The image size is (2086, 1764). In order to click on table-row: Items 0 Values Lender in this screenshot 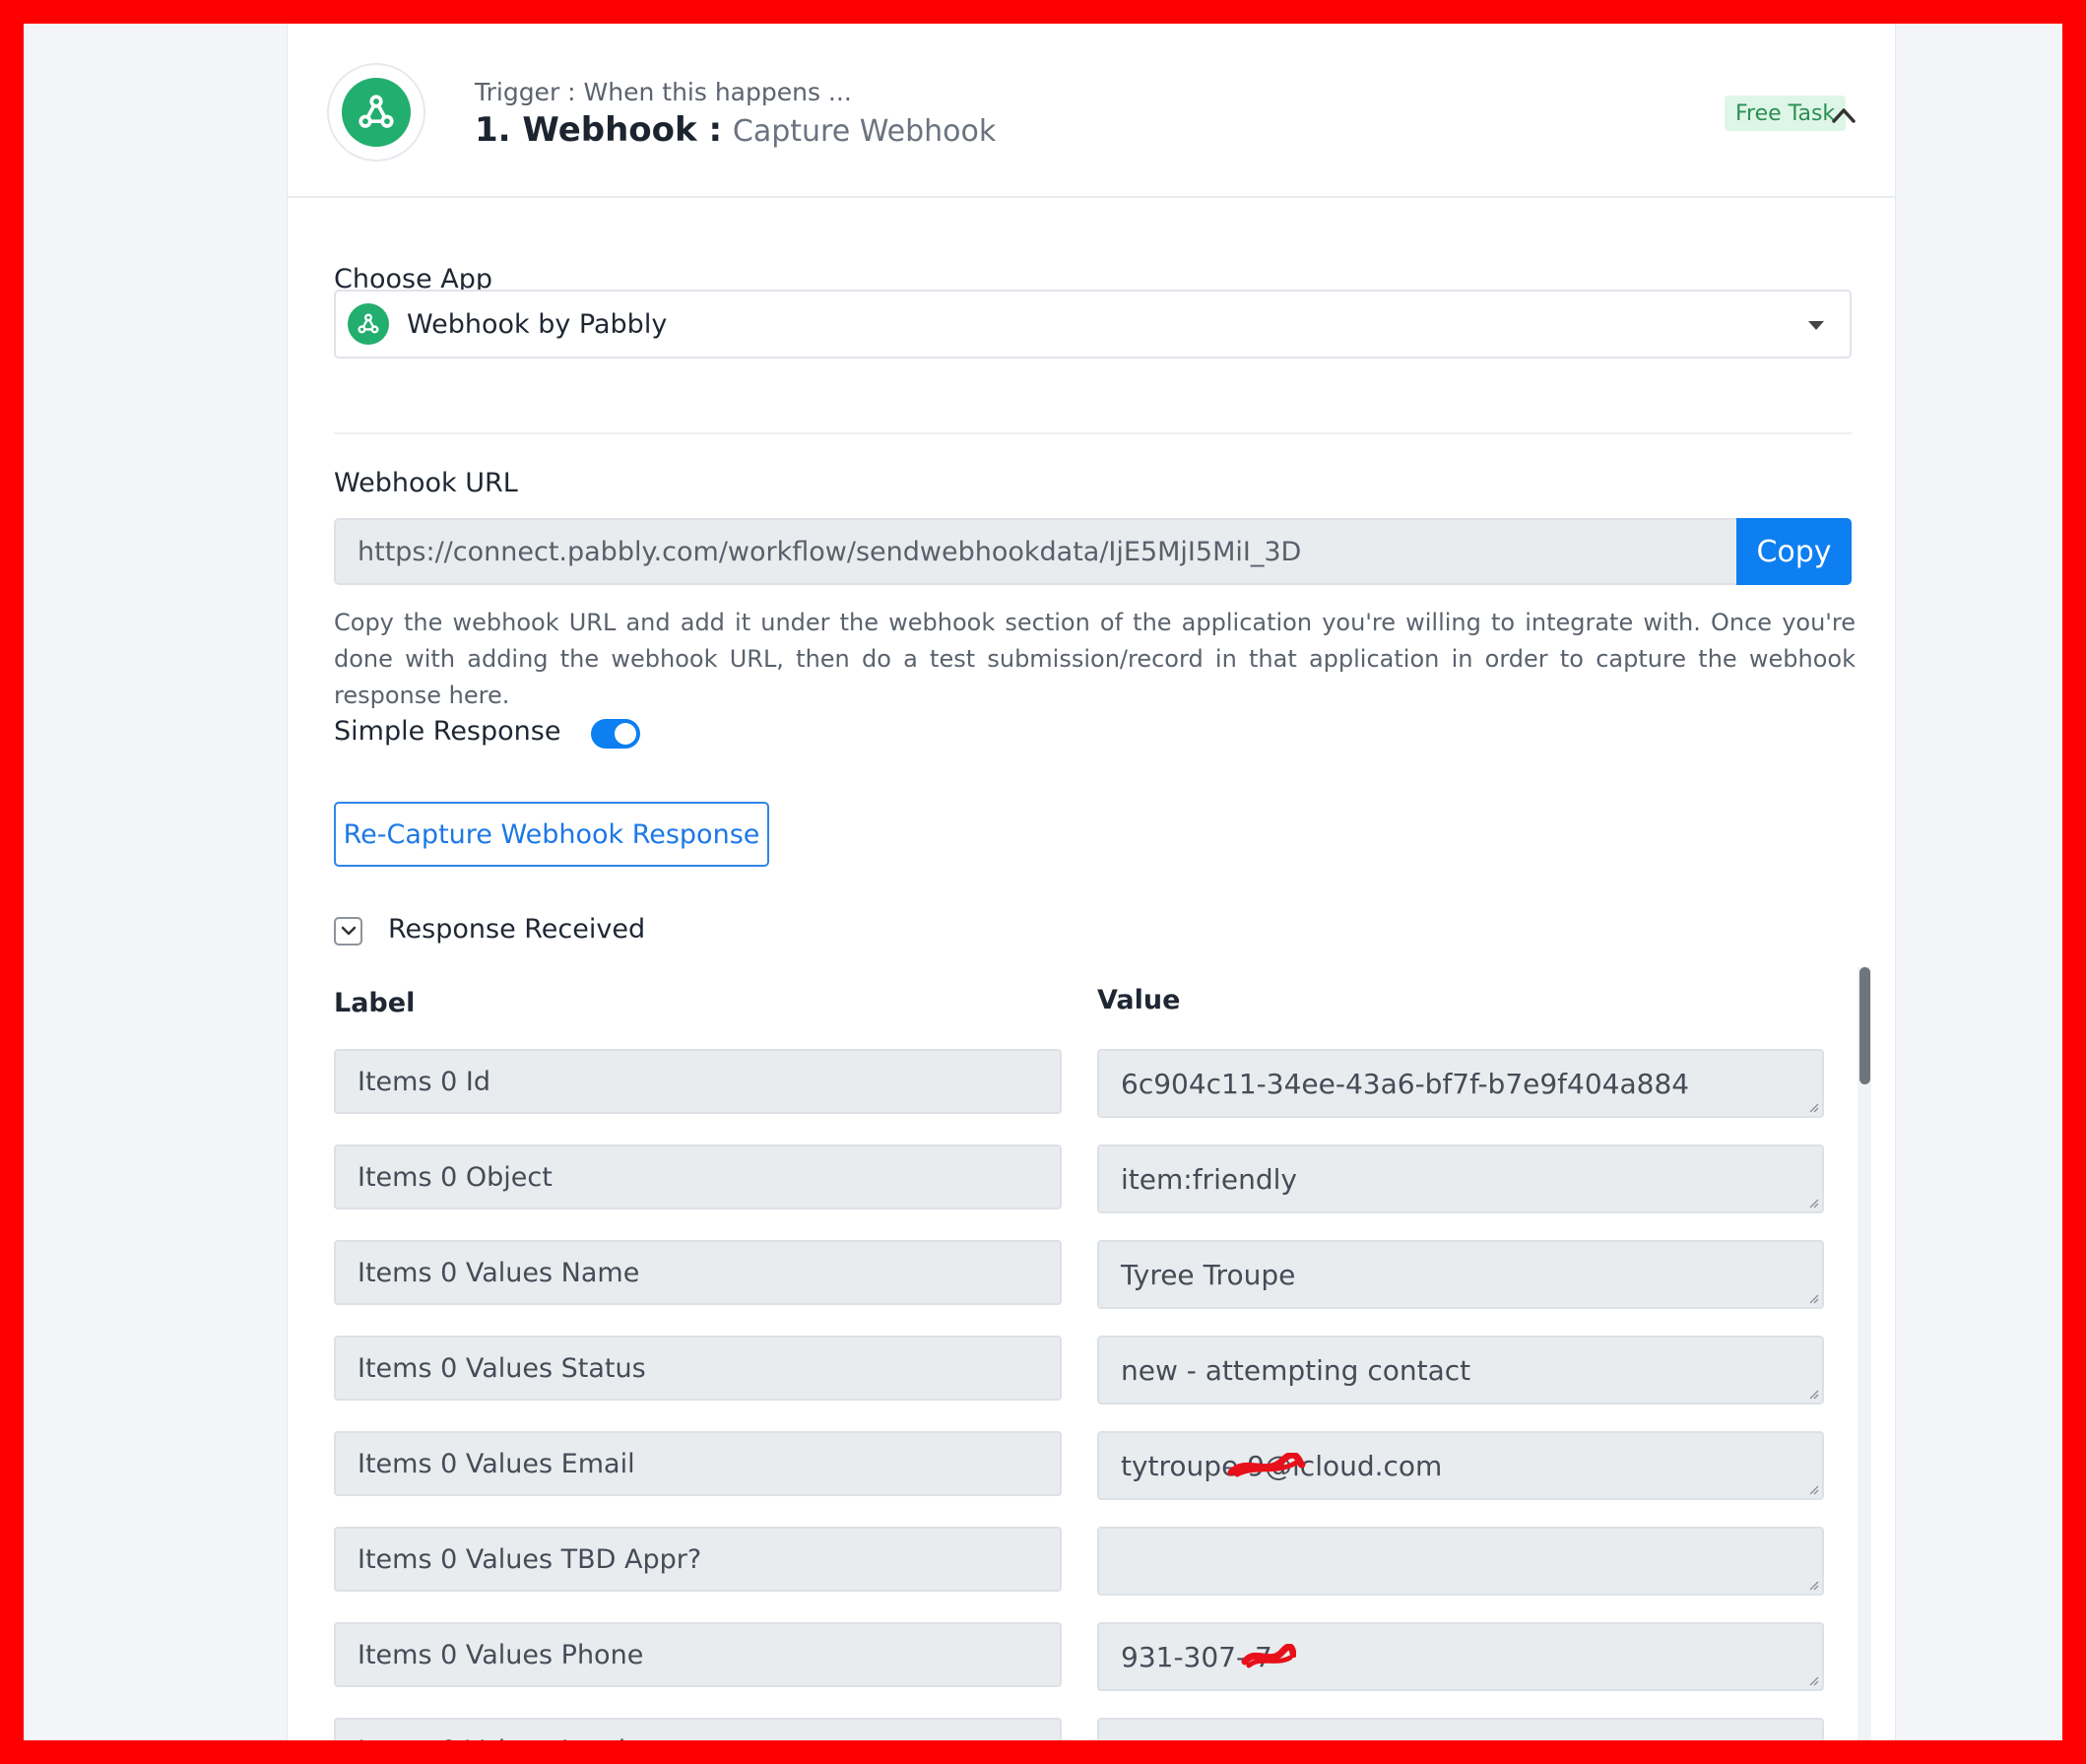, I will do `click(1079, 1729)`.